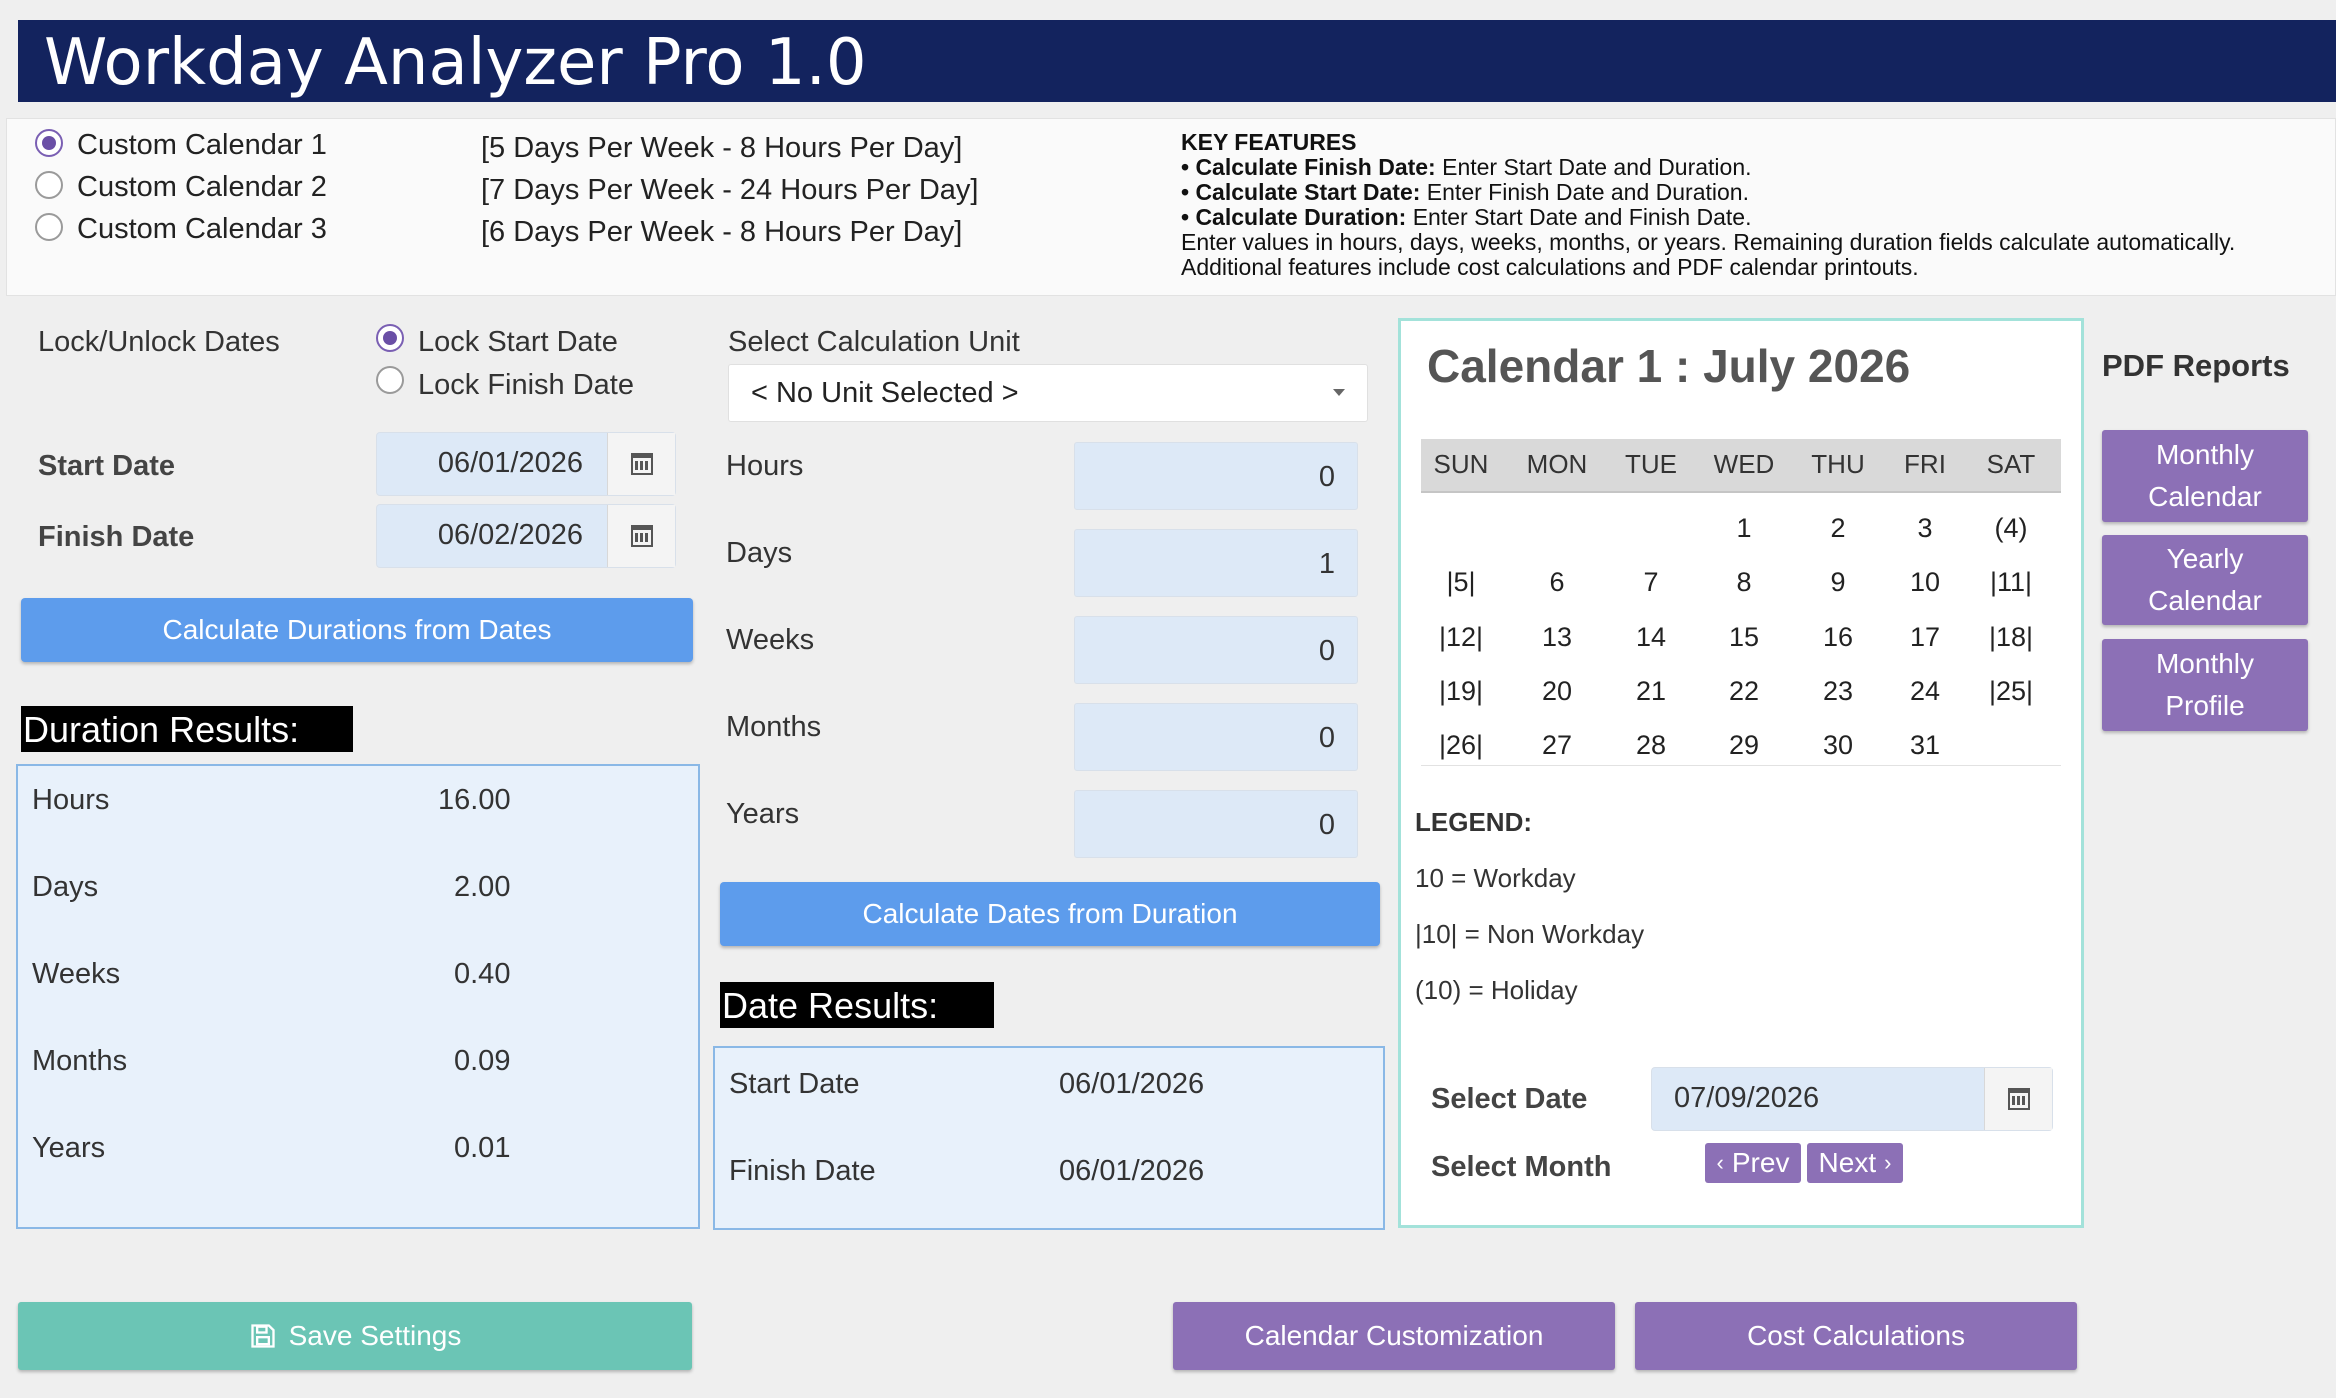 The width and height of the screenshot is (2336, 1398). I want to click on calendar-title: Calendar 1 : July 2026, so click(1669, 366).